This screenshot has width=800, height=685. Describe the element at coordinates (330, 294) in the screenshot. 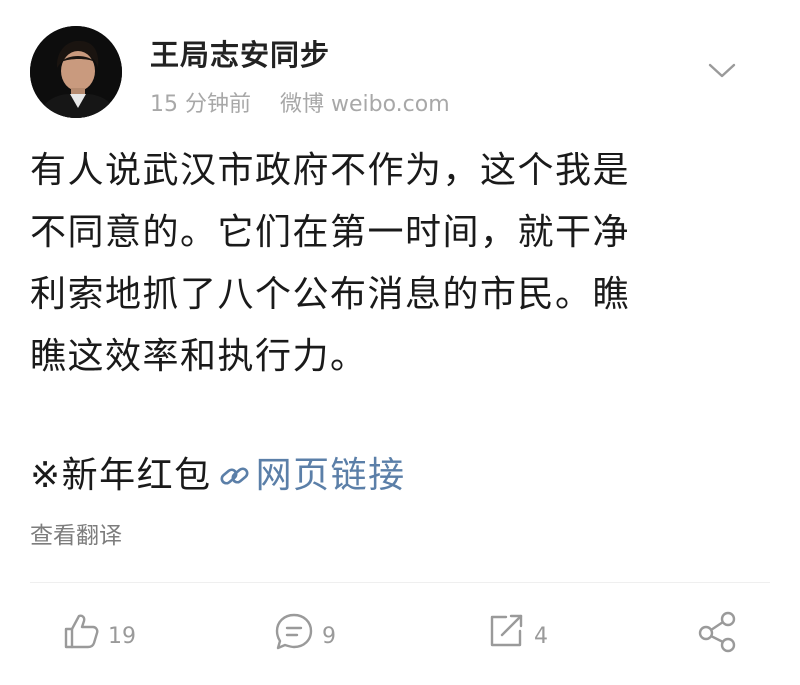

I see `post-line: 利索地抓了八个公布消息的市民。瞧` at that location.